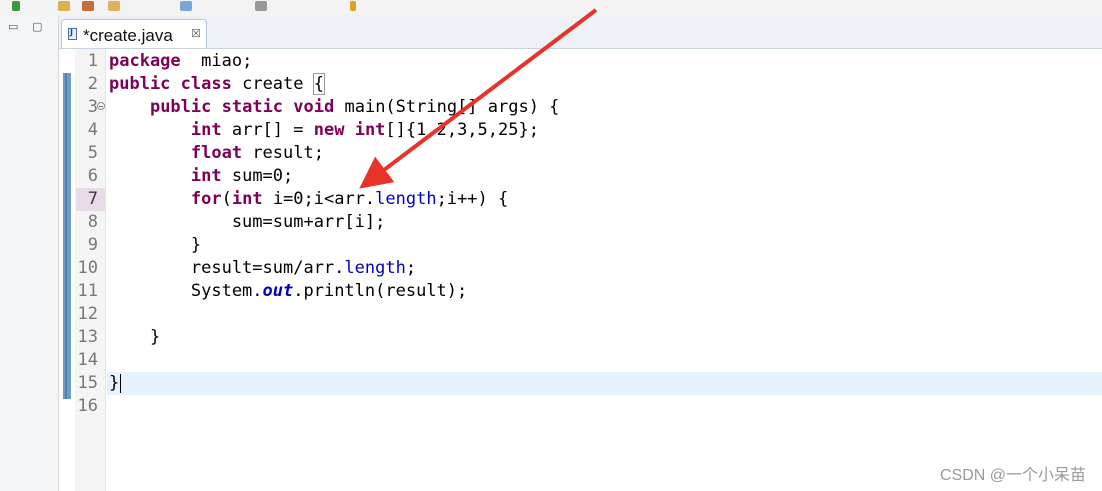 The image size is (1102, 491). What do you see at coordinates (1012, 475) in the screenshot?
I see `watermark: CSDN @一个小呆苗` at bounding box center [1012, 475].